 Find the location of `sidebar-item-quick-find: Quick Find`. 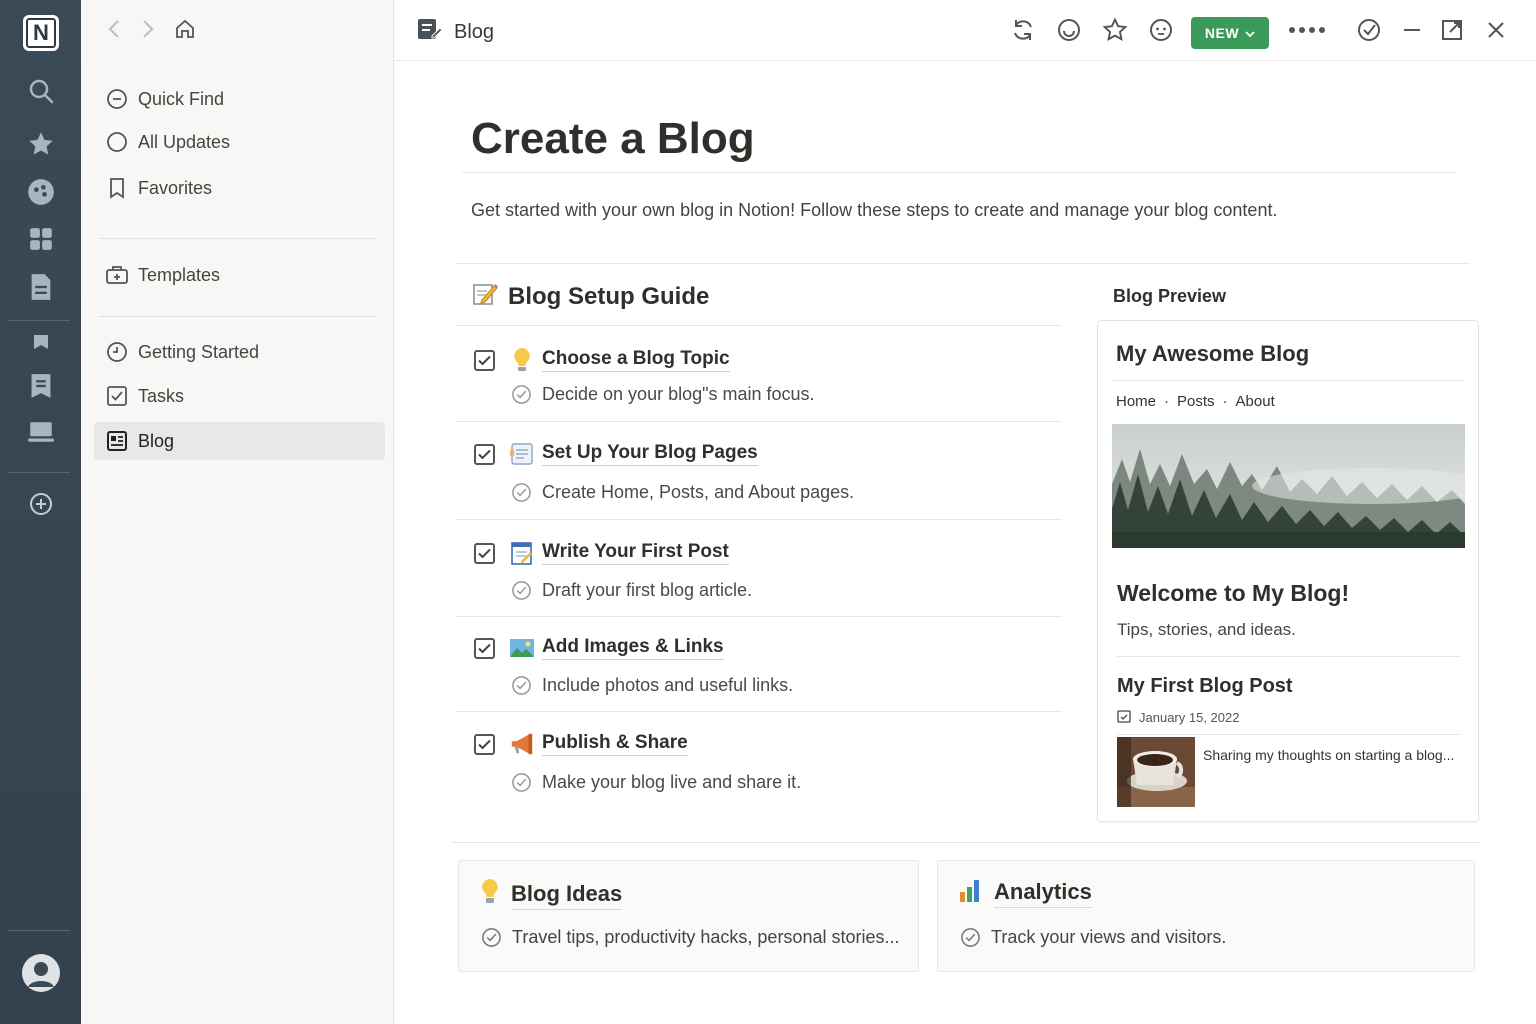

sidebar-item-quick-find: Quick Find is located at coordinates (239, 99).